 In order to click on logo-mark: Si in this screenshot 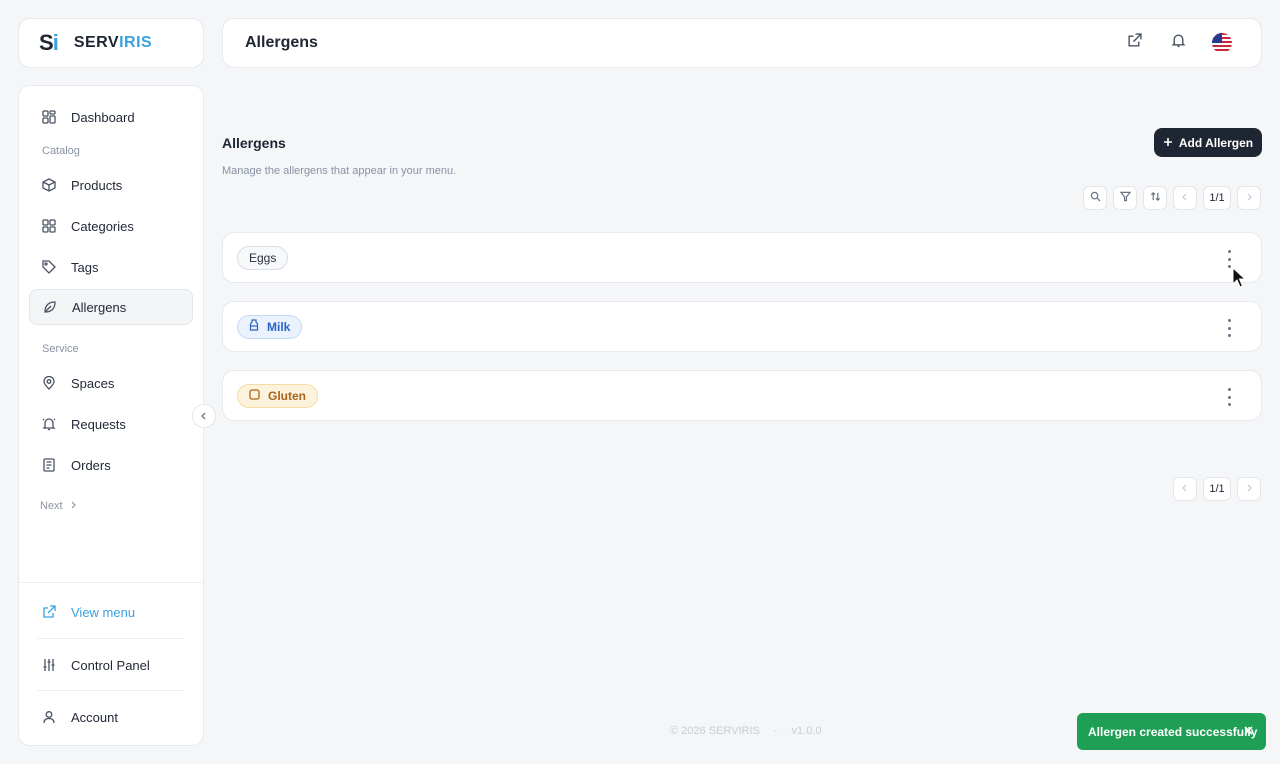, I will do `click(49, 43)`.